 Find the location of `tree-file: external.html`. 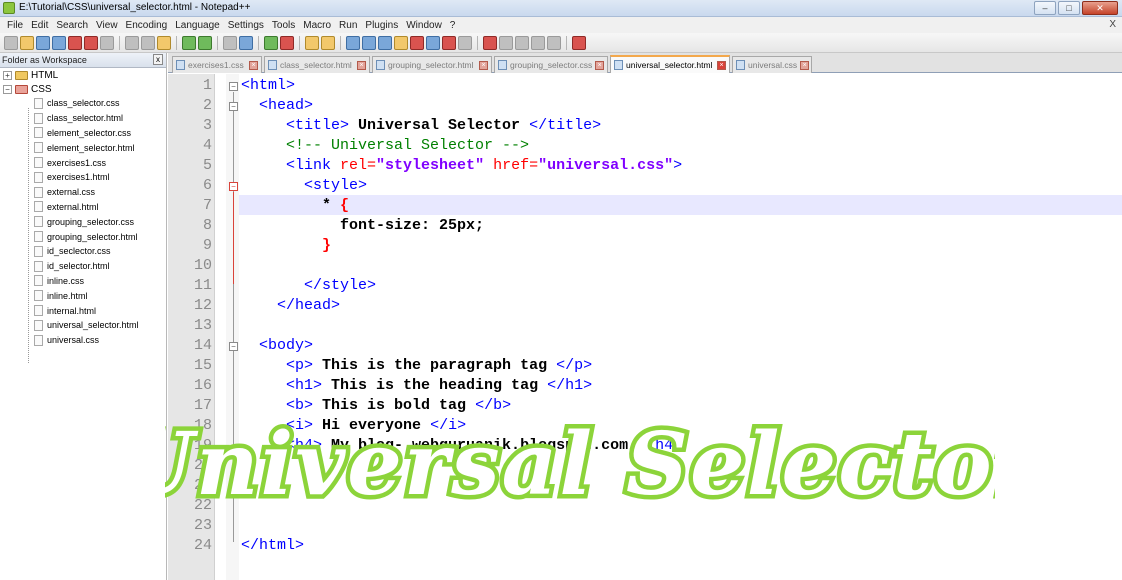

tree-file: external.html is located at coordinates (83, 207).